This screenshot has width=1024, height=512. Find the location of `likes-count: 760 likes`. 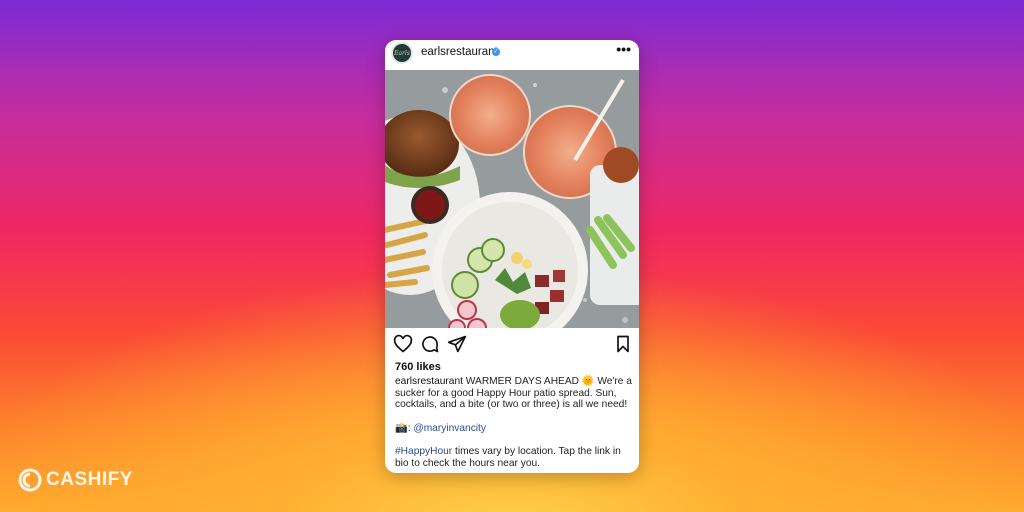

likes-count: 760 likes is located at coordinates (418, 367).